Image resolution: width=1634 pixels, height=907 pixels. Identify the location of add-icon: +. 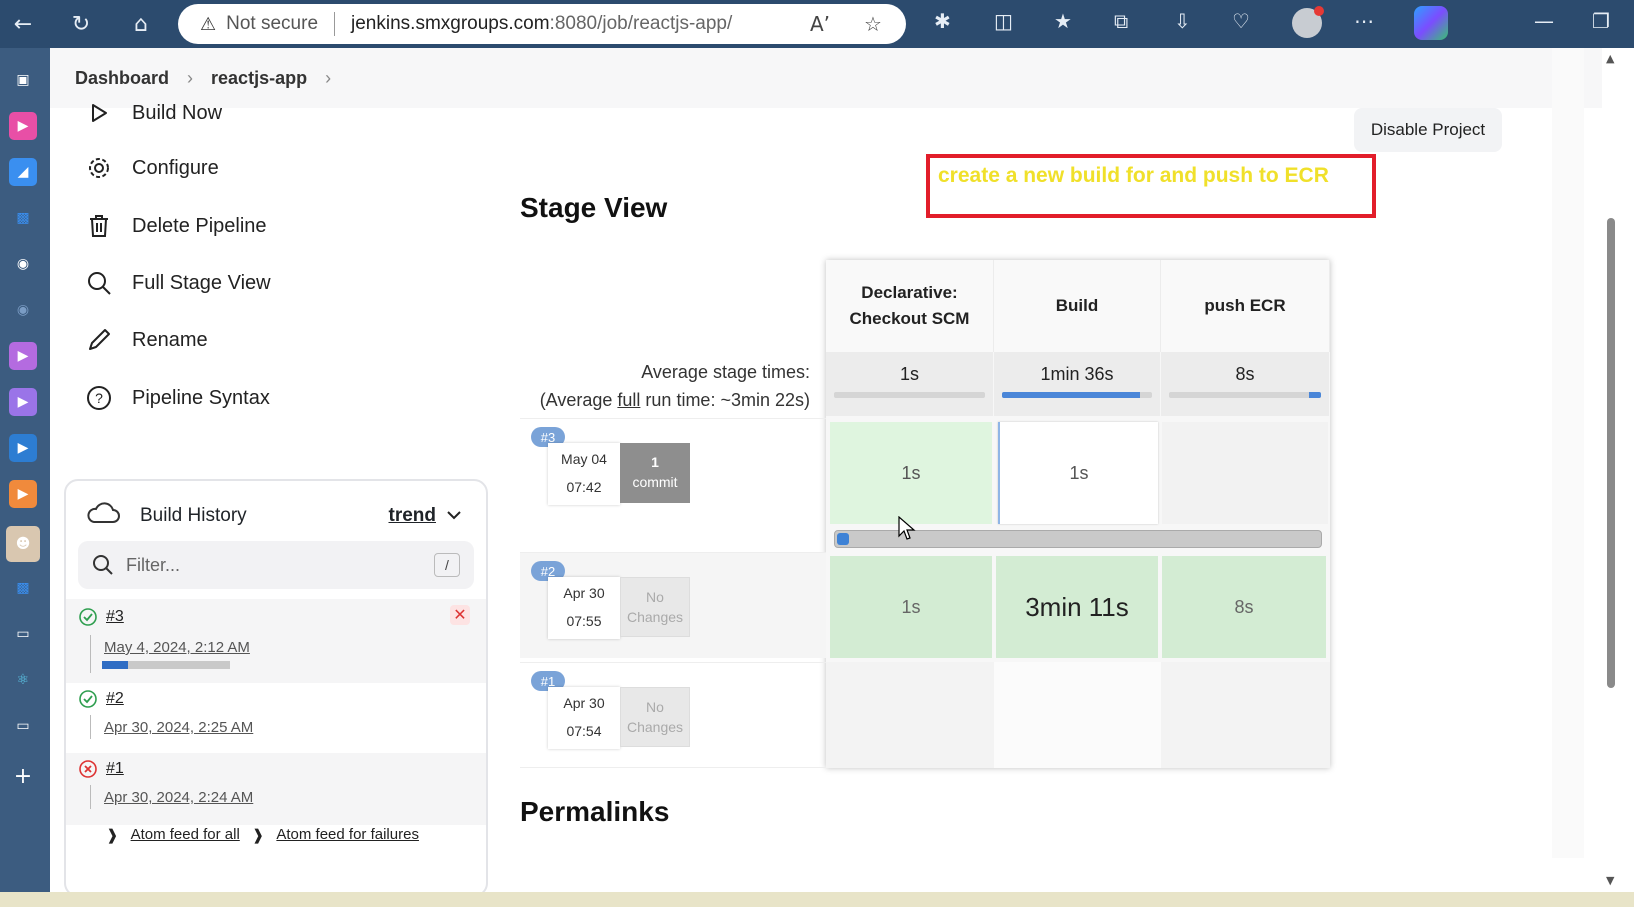
(23, 776).